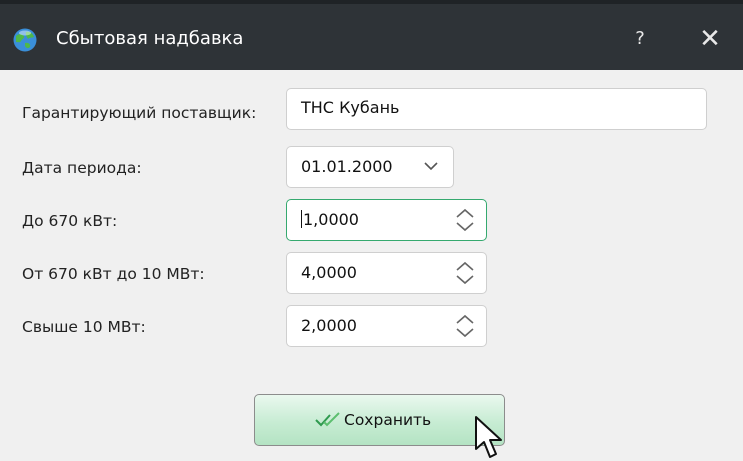  Describe the element at coordinates (329, 325) in the screenshot. I see `over10-value: 2,0000` at that location.